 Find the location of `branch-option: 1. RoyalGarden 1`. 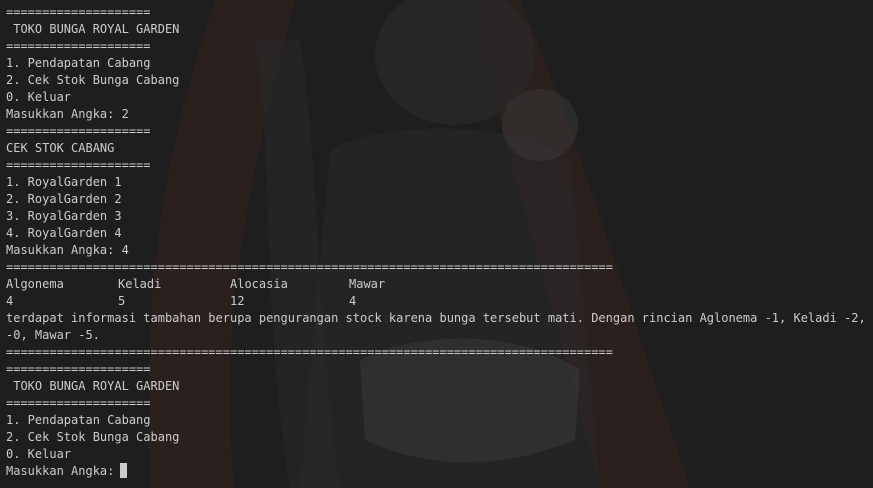

branch-option: 1. RoyalGarden 1 is located at coordinates (64, 182).